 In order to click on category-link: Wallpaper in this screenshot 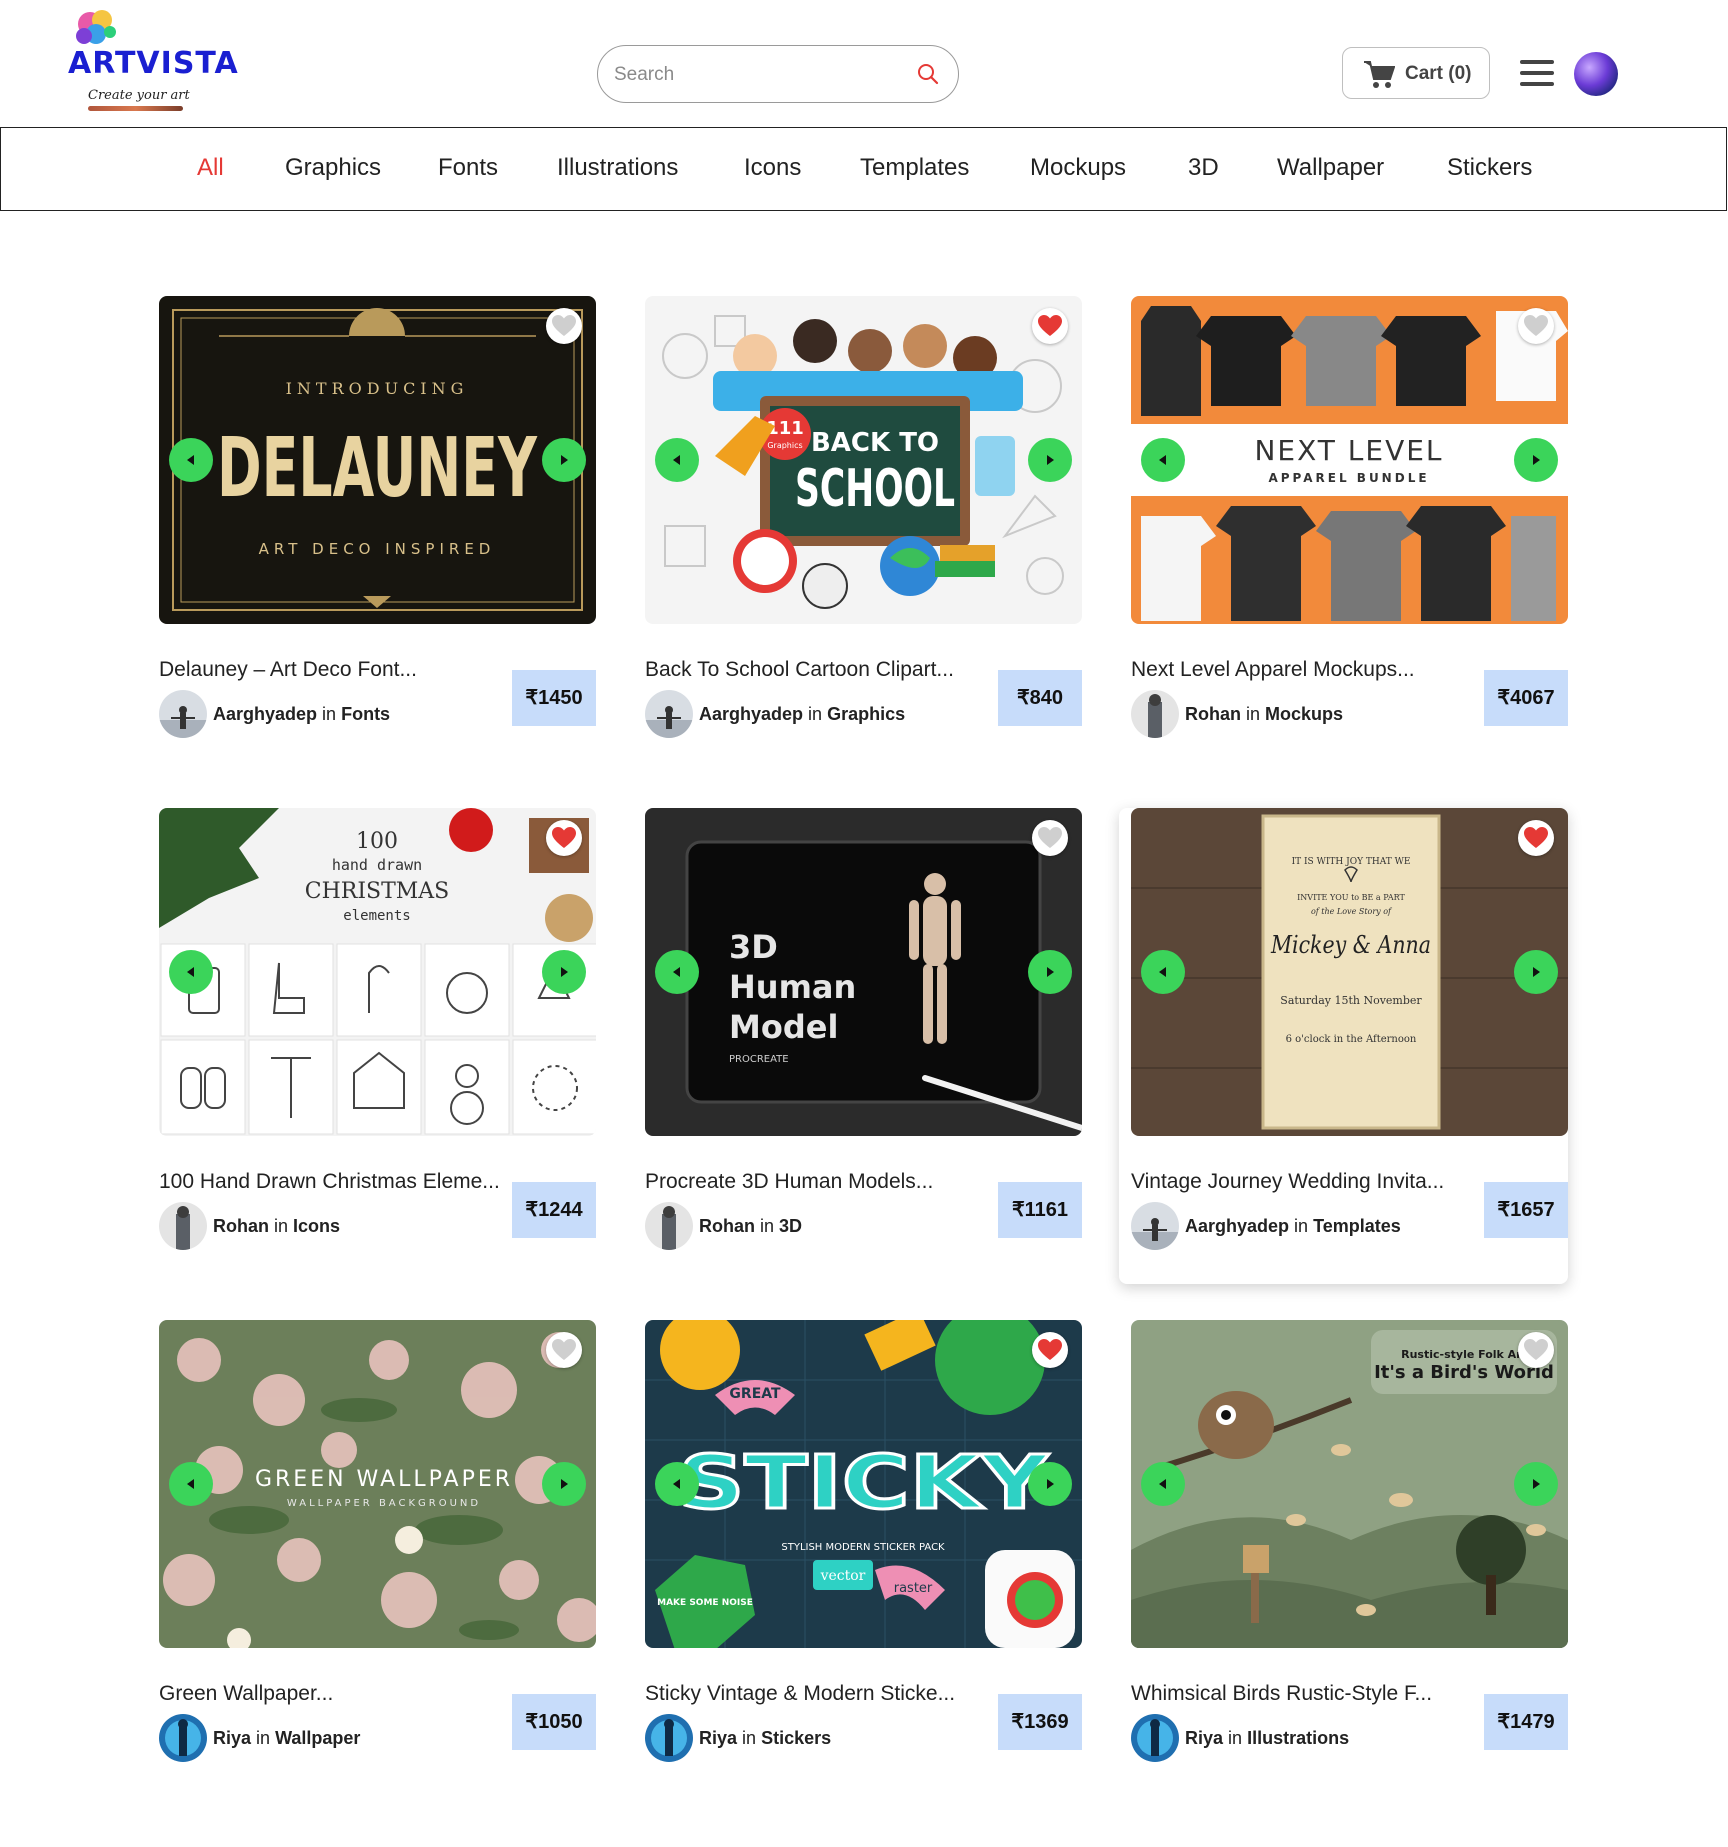, I will do `click(317, 1738)`.